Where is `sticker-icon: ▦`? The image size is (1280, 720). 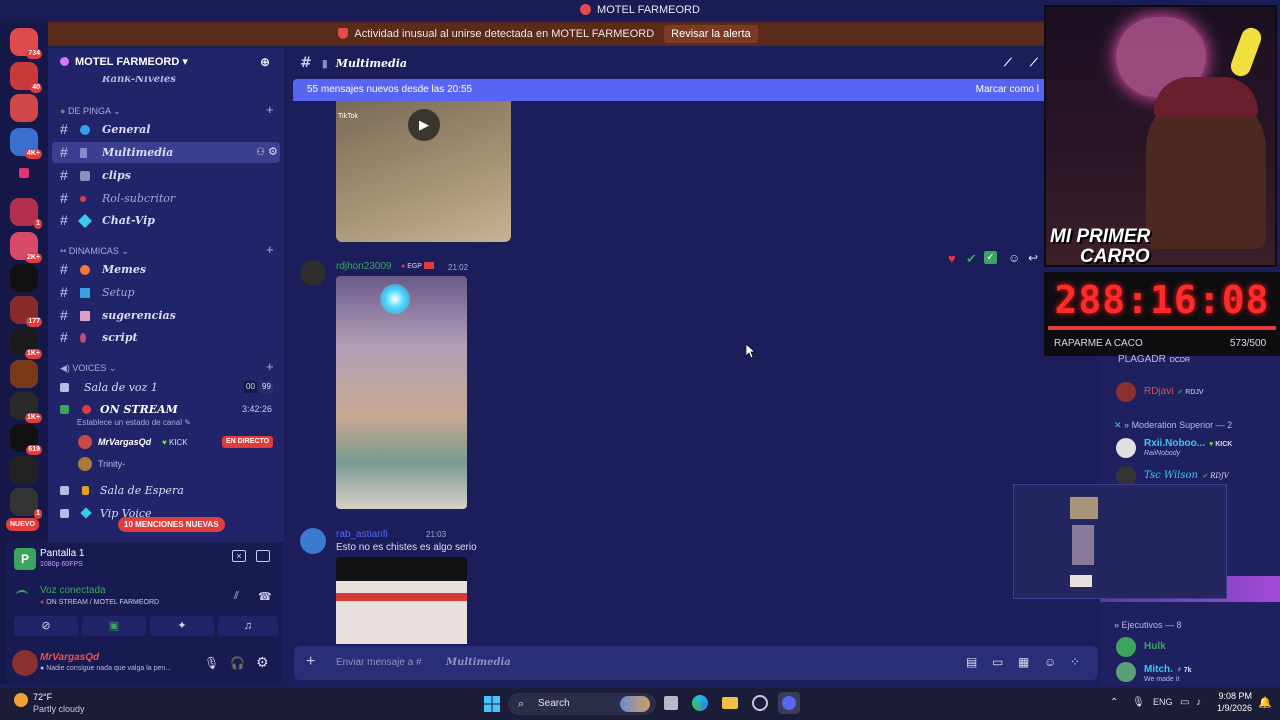 sticker-icon: ▦ is located at coordinates (1023, 662).